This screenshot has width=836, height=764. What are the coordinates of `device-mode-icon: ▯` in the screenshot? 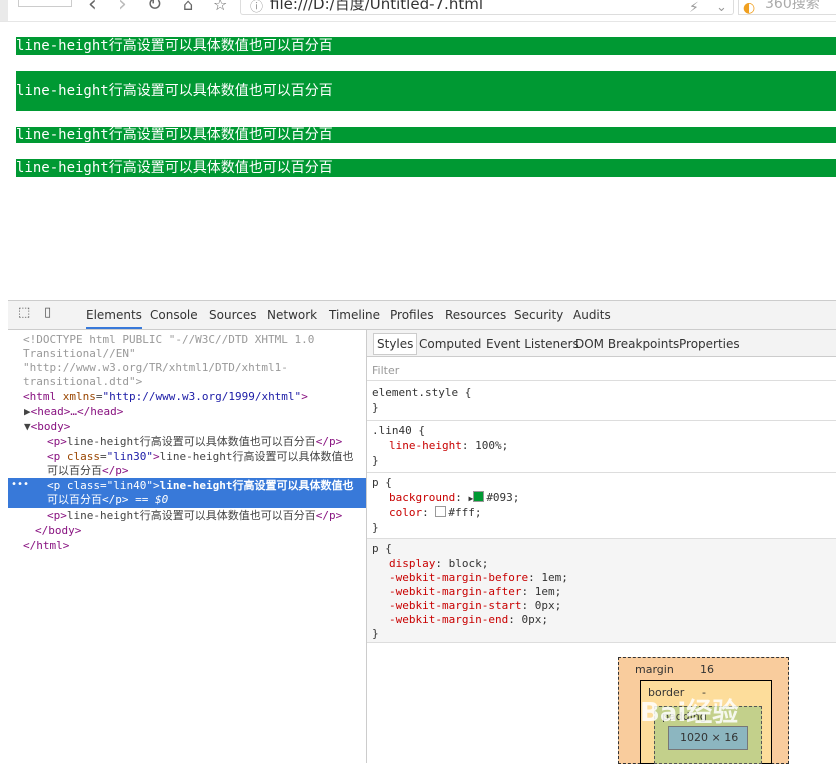 It's located at (51, 313).